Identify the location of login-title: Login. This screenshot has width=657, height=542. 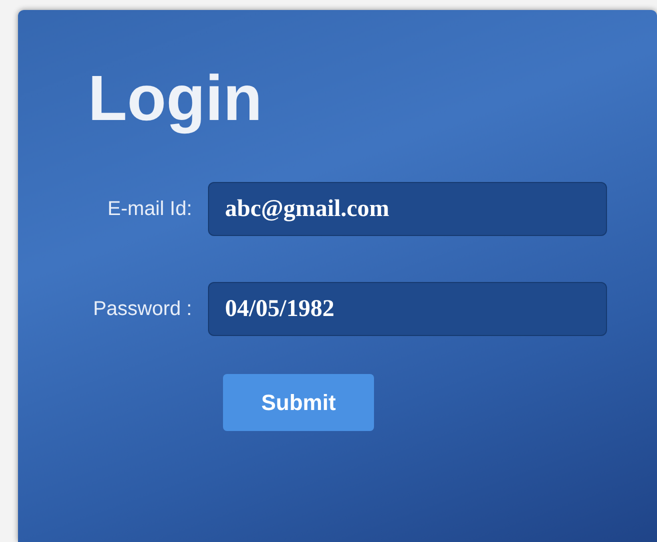
(176, 98).